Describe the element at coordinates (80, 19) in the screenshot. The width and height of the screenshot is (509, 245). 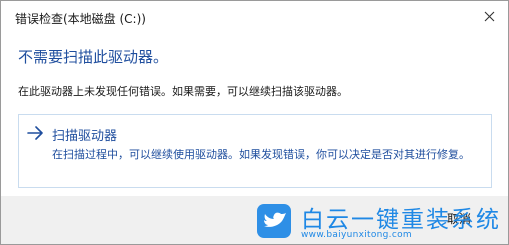
I see `window-title: 错误检查(本地磁盘 (C:))` at that location.